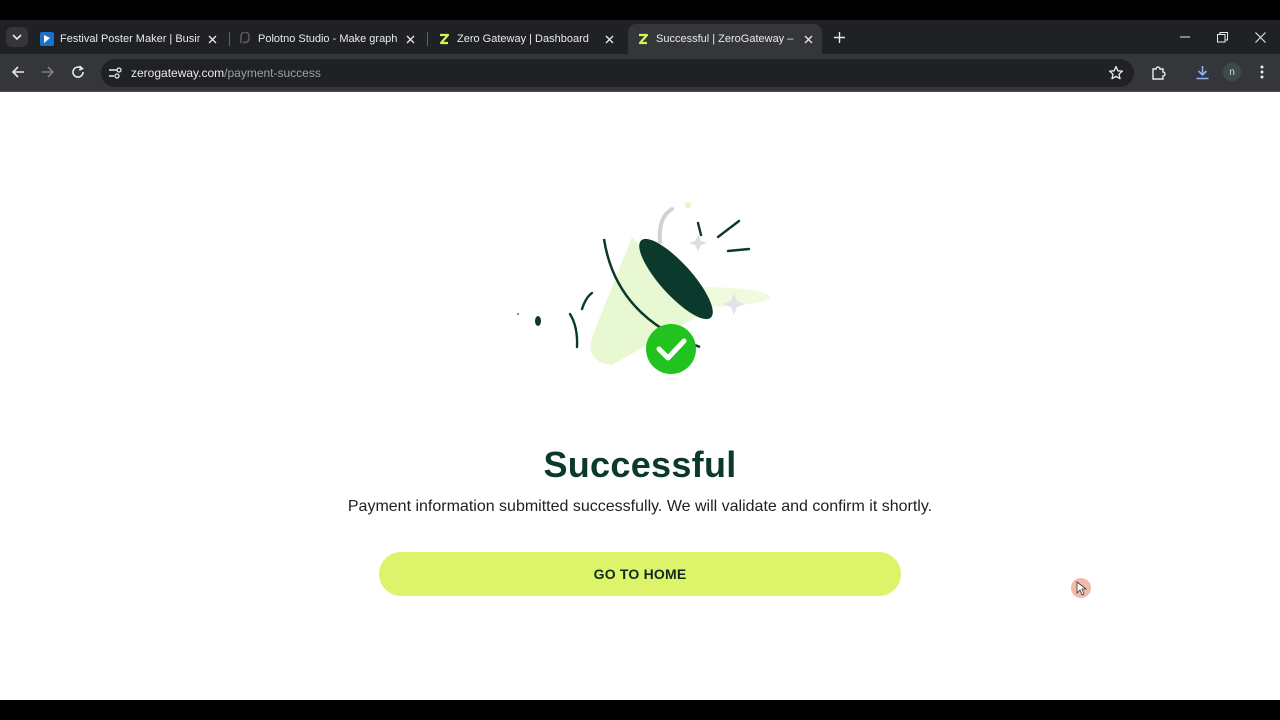 The width and height of the screenshot is (1280, 720). I want to click on back-button, so click(18, 72).